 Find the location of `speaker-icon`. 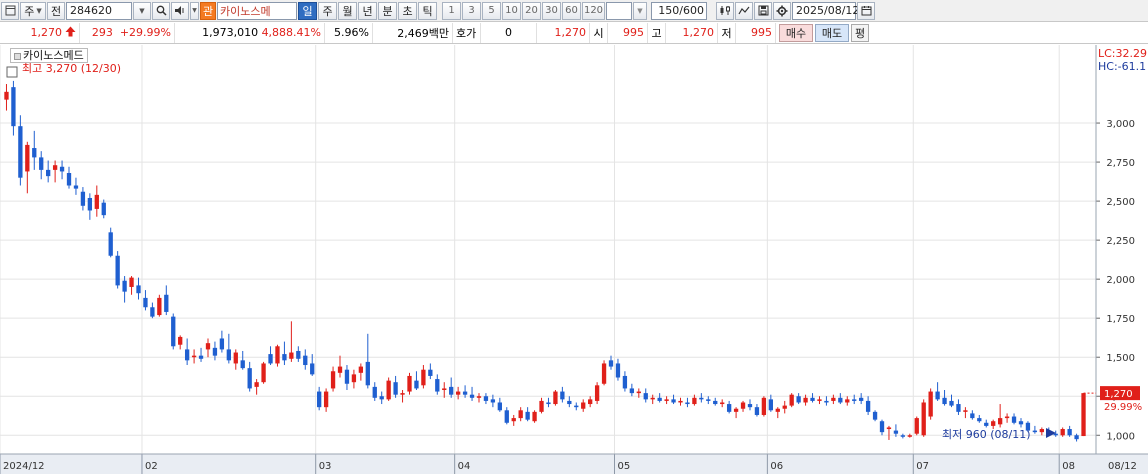

speaker-icon is located at coordinates (180, 10).